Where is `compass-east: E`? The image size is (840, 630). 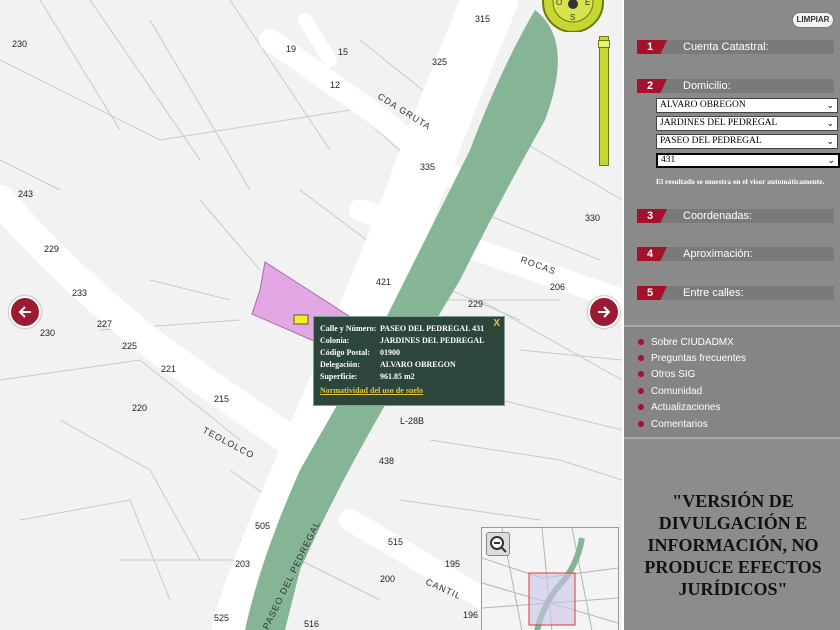
compass-east: E is located at coordinates (587, 3).